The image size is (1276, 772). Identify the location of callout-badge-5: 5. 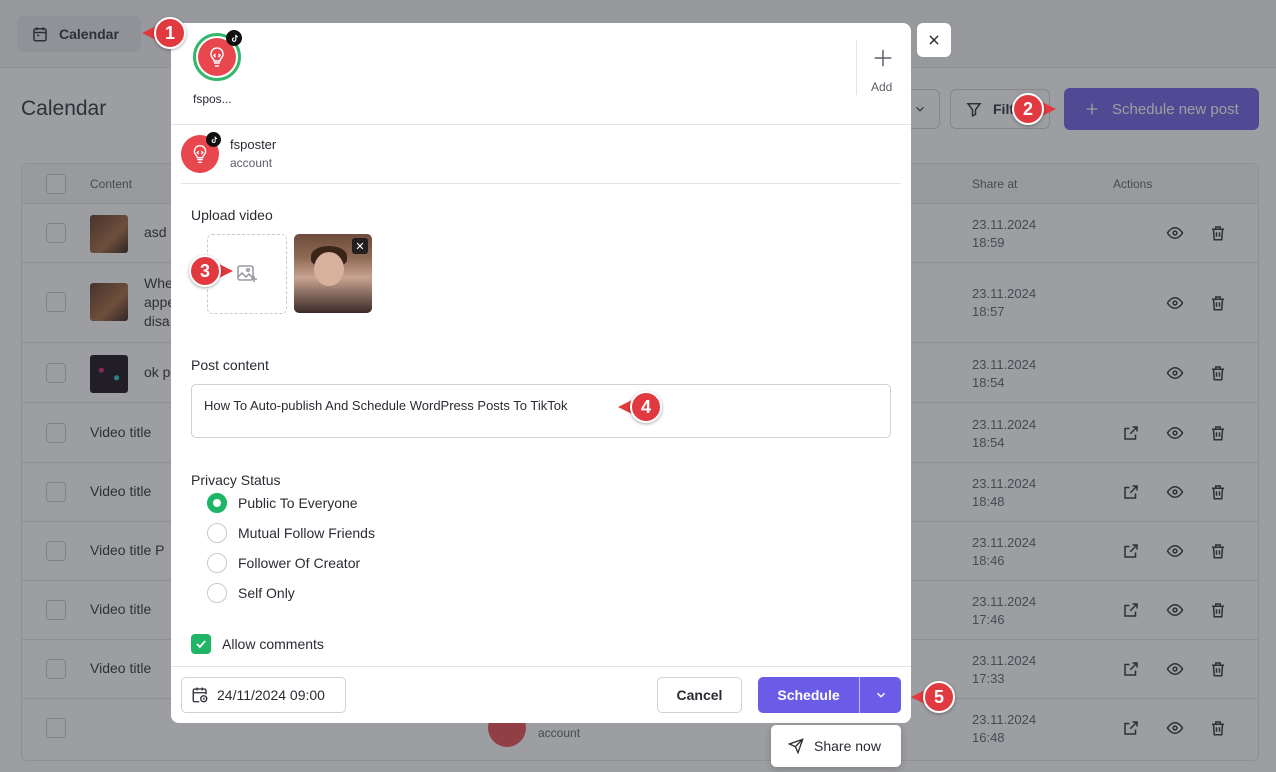
(933, 697).